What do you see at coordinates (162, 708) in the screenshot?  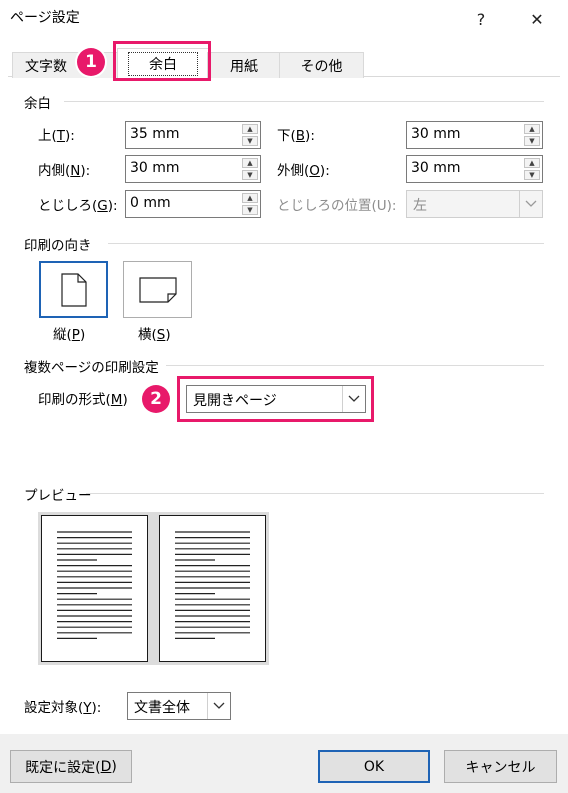 I see `apply-to-value: 文書全体` at bounding box center [162, 708].